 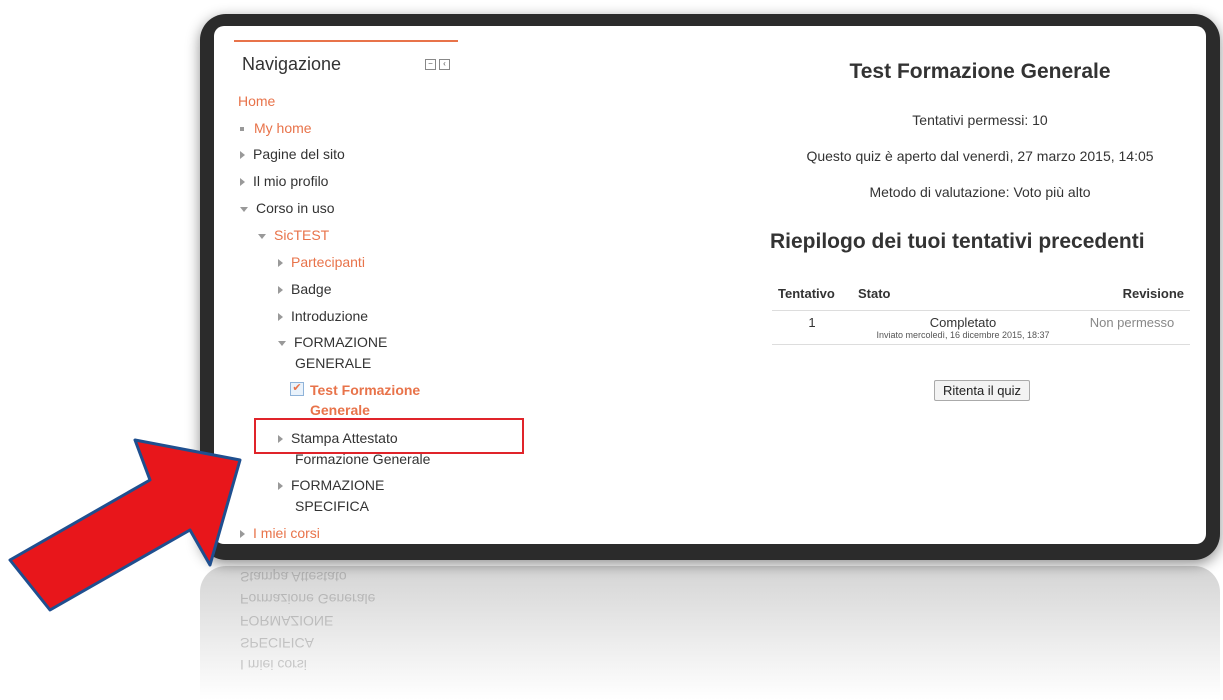 I want to click on quiz-check-icon: ✔, so click(x=297, y=389).